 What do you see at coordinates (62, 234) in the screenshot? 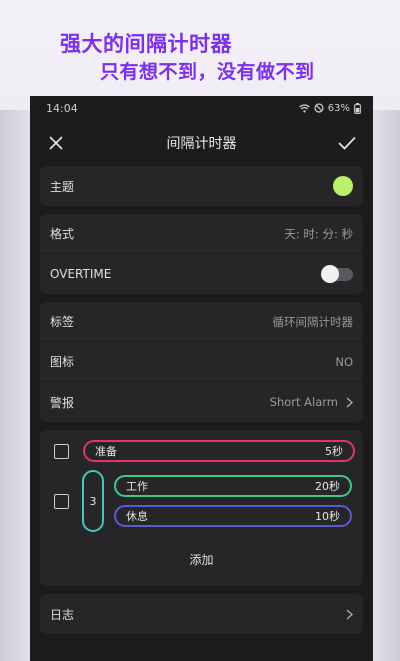
I see `format-label: 格式` at bounding box center [62, 234].